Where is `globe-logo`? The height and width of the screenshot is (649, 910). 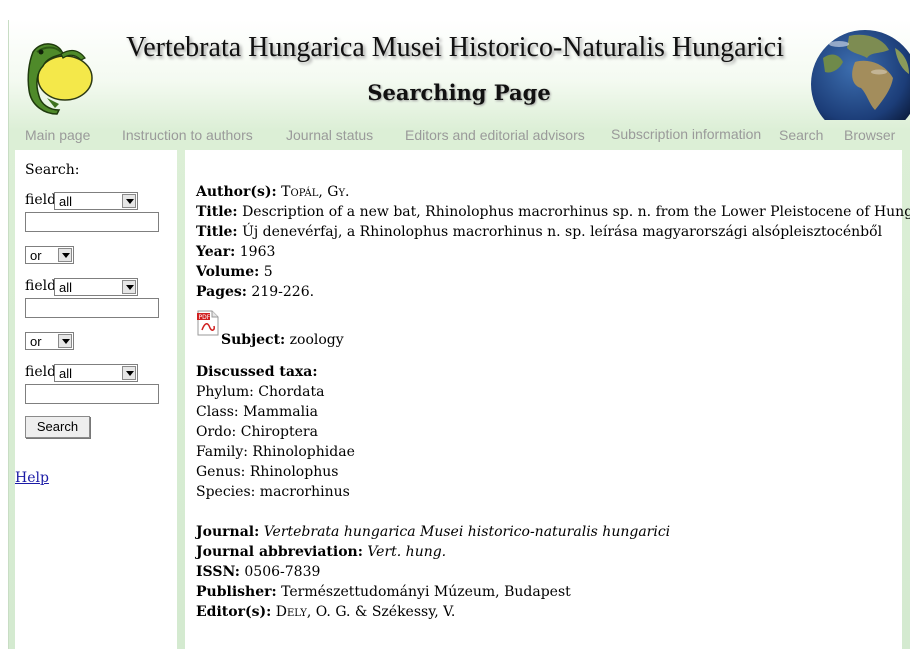 globe-logo is located at coordinates (860, 75).